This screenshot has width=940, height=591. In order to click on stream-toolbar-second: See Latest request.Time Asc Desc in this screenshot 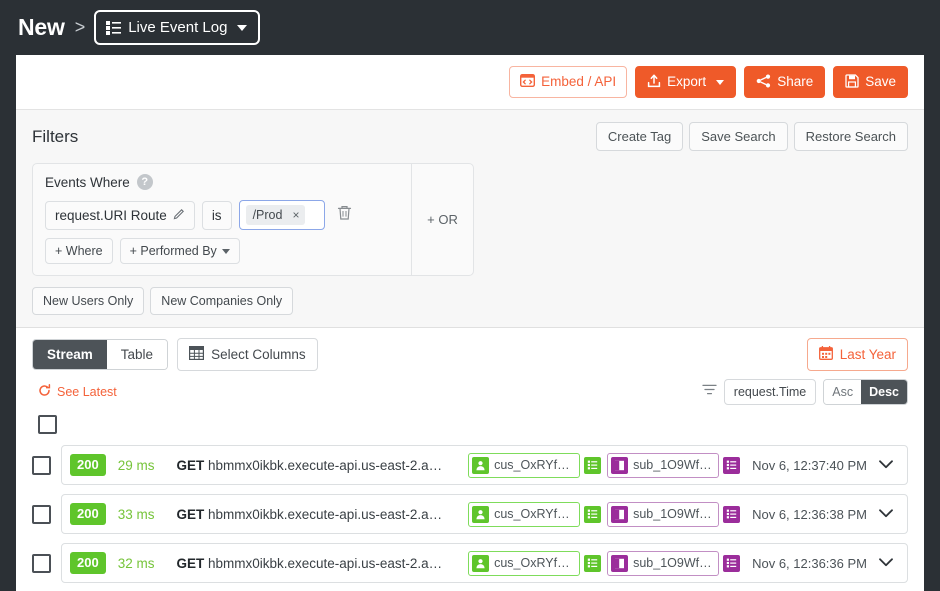, I will do `click(470, 392)`.